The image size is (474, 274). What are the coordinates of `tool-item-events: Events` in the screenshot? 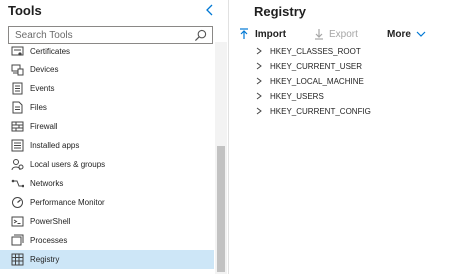 It's located at (107, 88).